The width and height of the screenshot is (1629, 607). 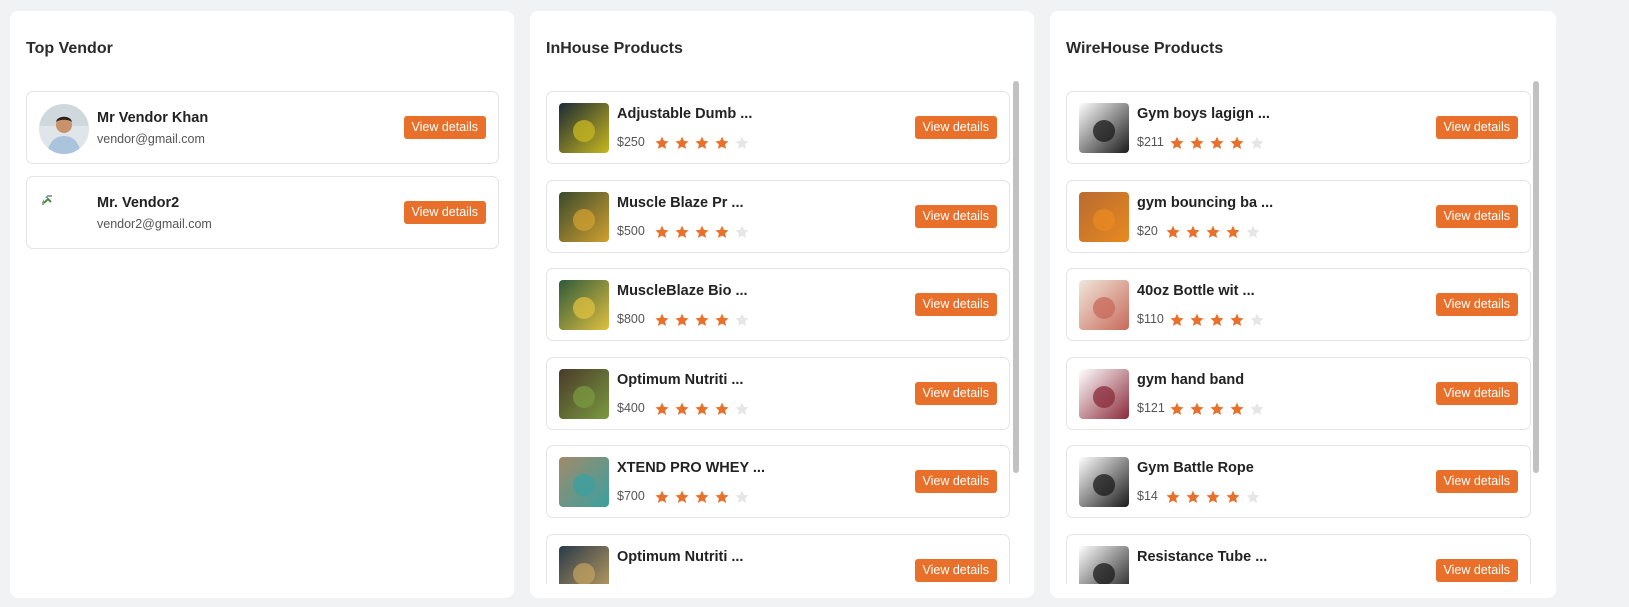 I want to click on product-price: $110, so click(x=1150, y=319).